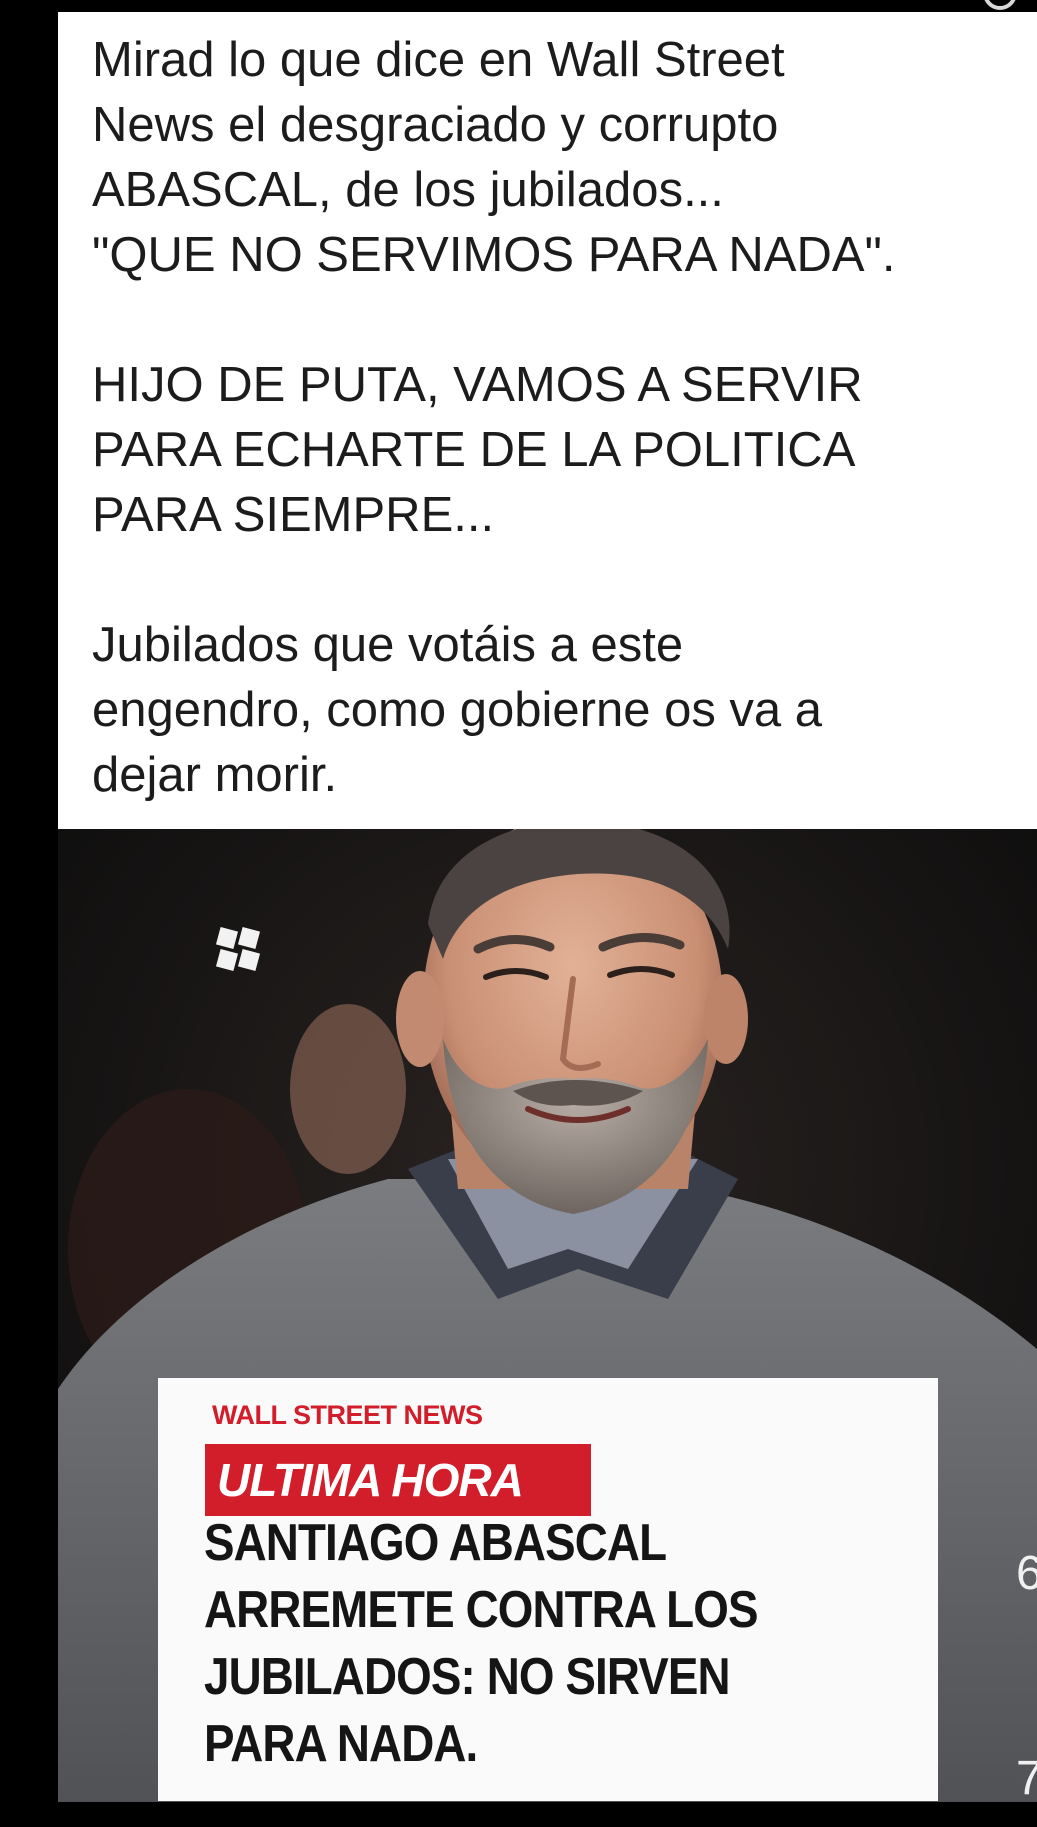 The width and height of the screenshot is (1037, 1827). I want to click on news-source: WALL STREET NEWS, so click(347, 1415).